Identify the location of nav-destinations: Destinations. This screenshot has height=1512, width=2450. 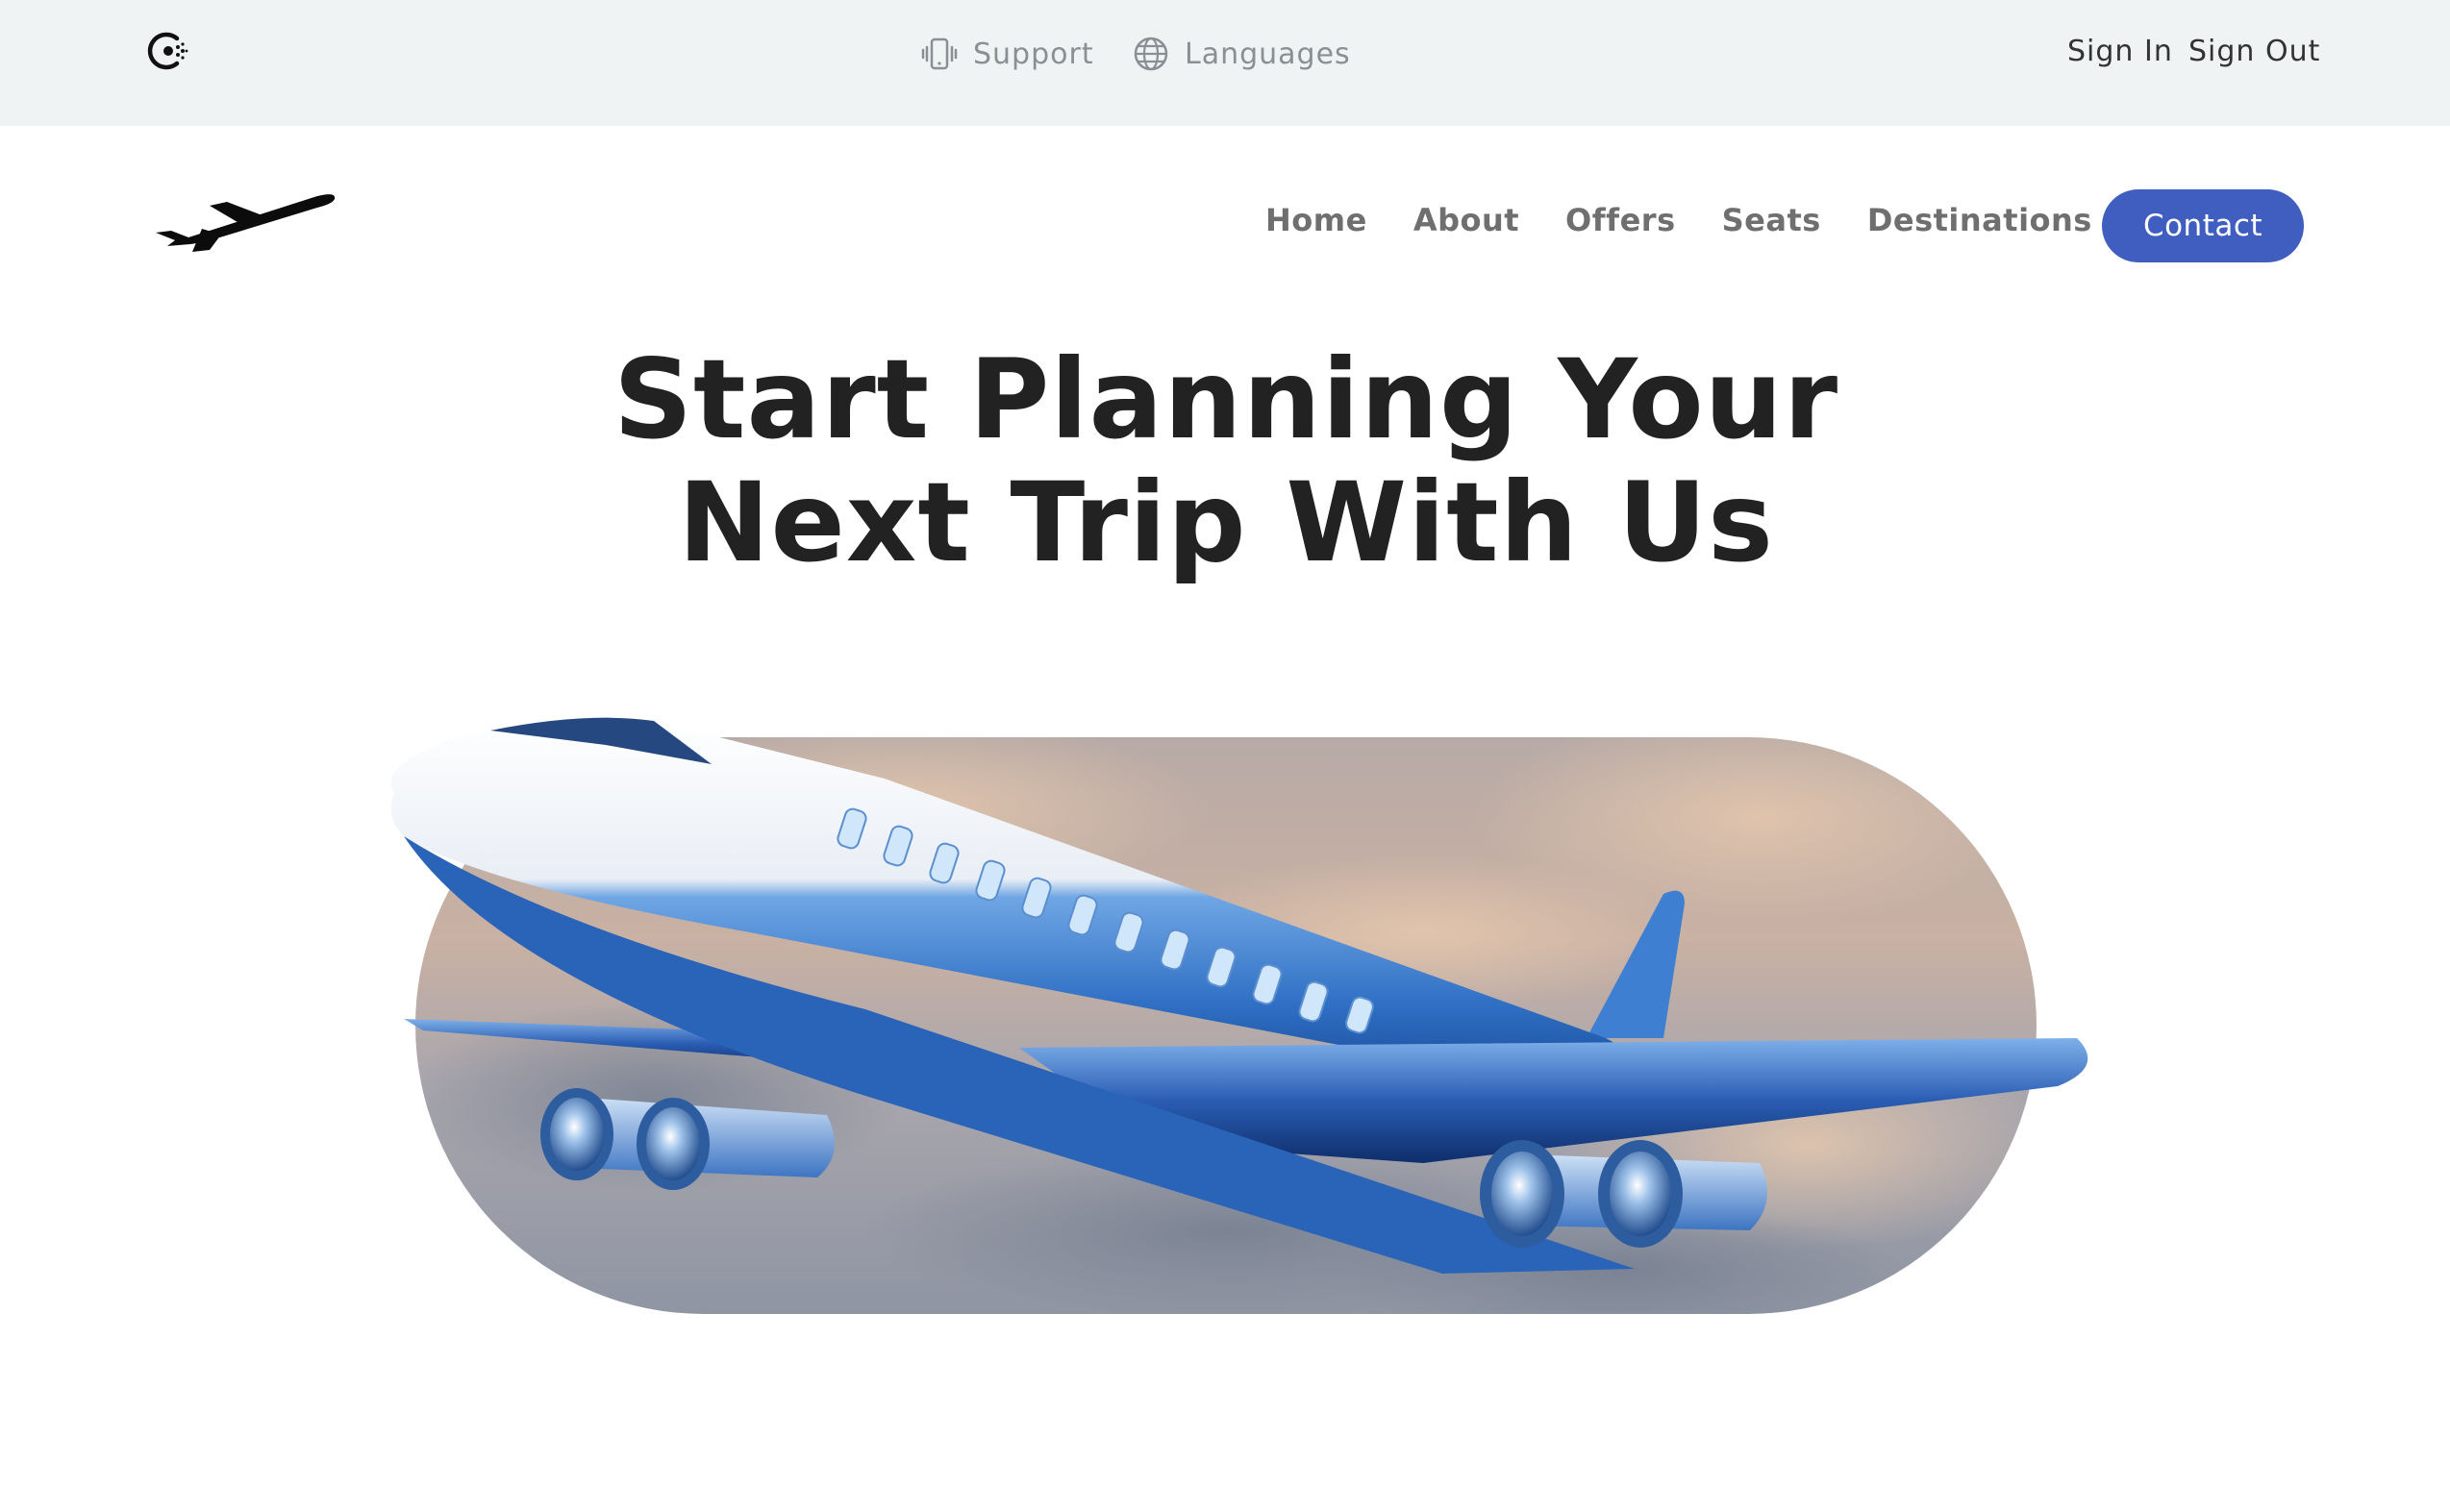
(1980, 220).